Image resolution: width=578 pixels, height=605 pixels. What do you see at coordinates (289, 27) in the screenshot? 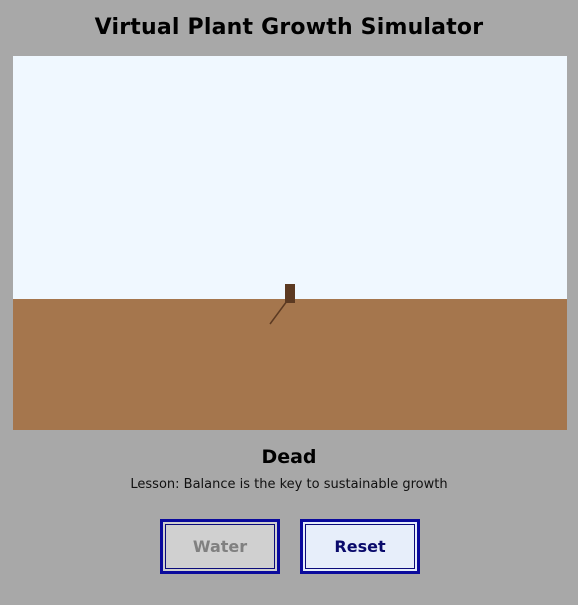
I see `app-title: Virtual Plant Growth Simulator` at bounding box center [289, 27].